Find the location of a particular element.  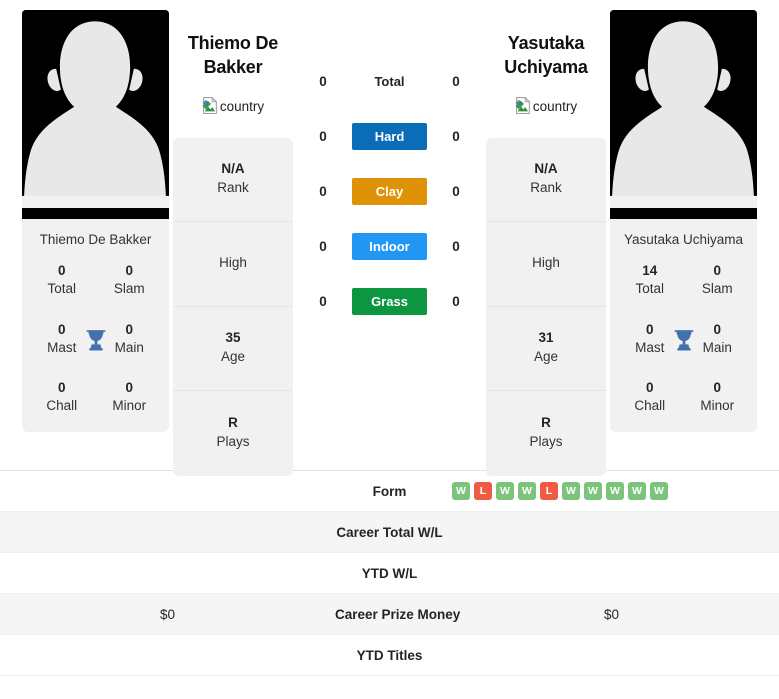

right-player-card-name: Yasutaka Uchiyama is located at coordinates (683, 239).